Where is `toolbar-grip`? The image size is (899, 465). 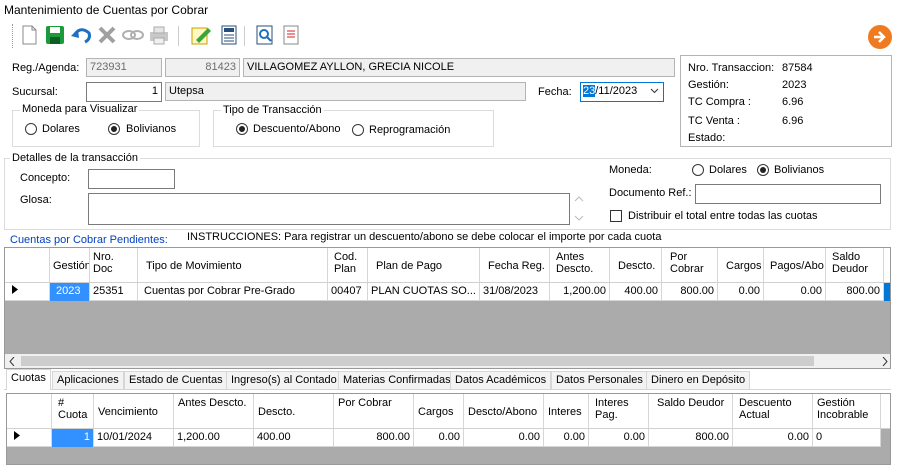
toolbar-grip is located at coordinates (13, 36).